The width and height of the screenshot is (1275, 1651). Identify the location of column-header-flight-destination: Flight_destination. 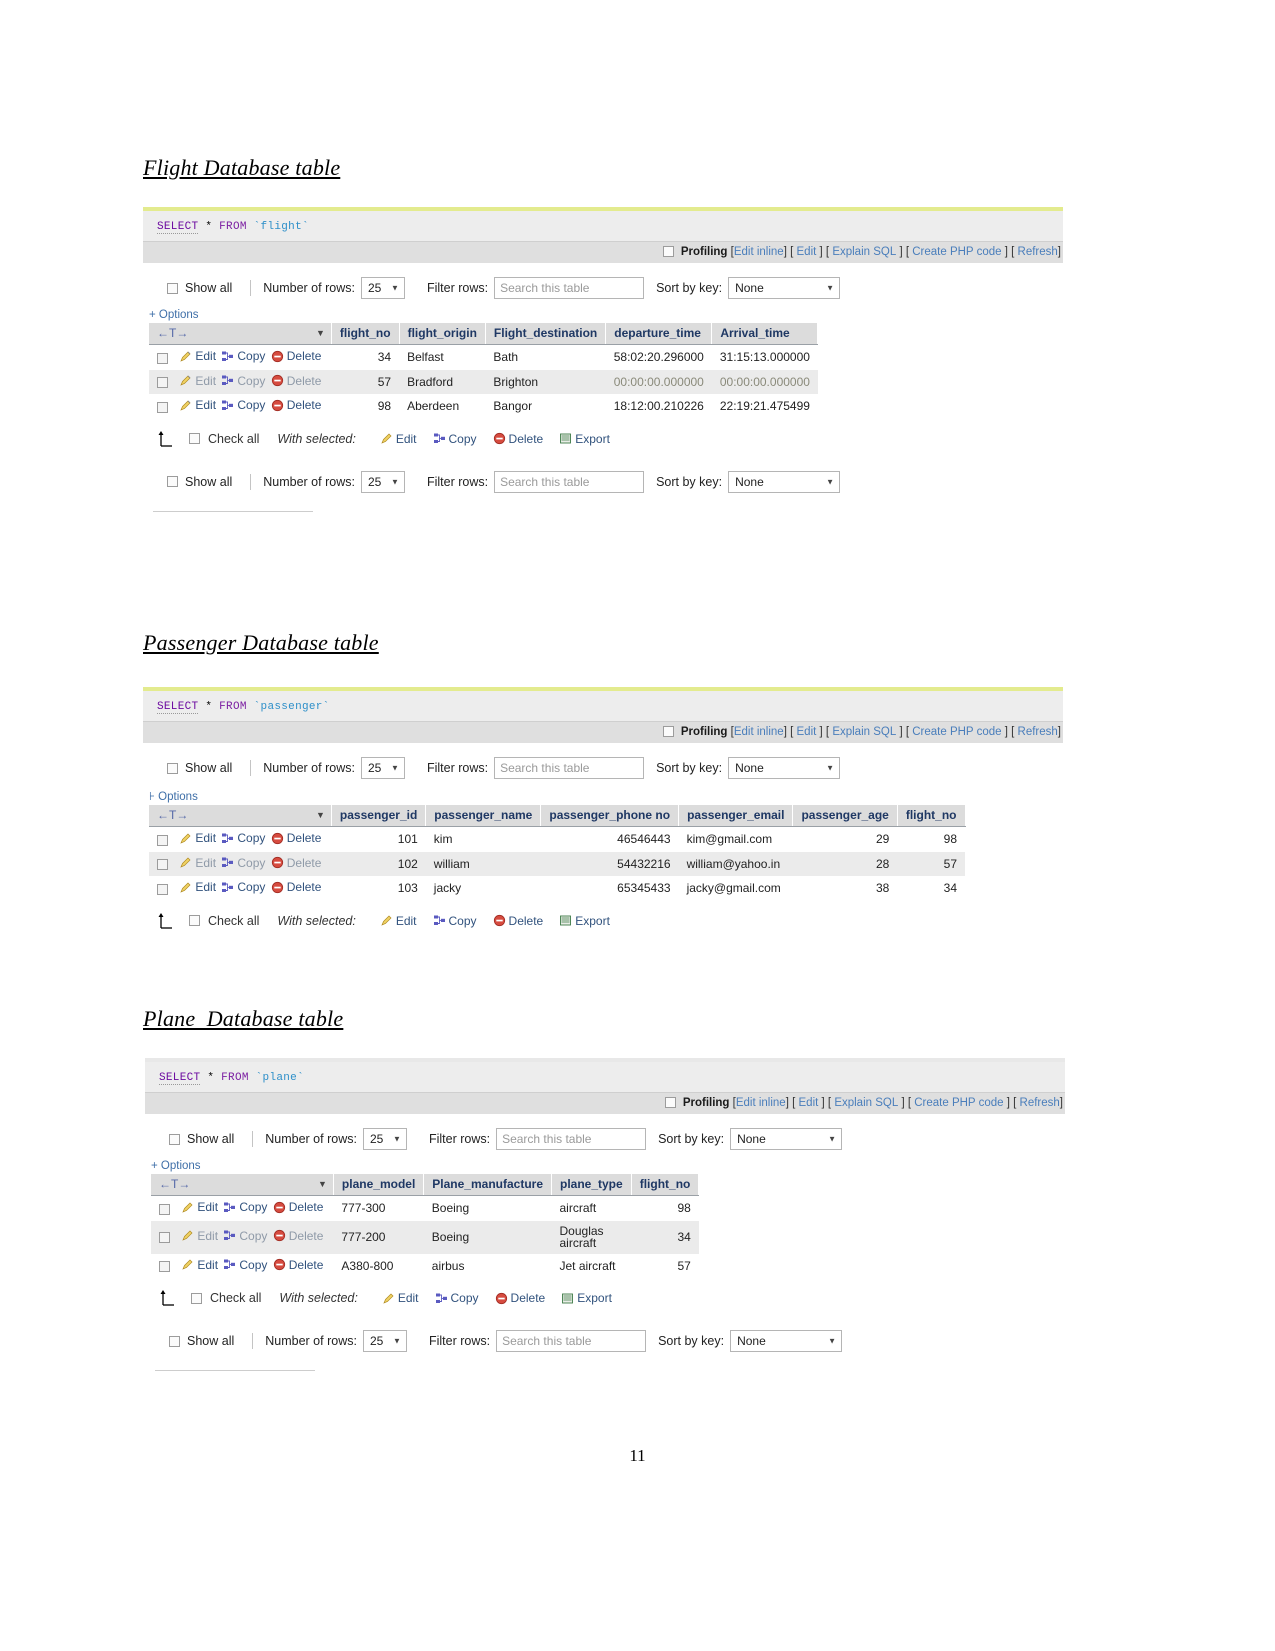
(546, 334).